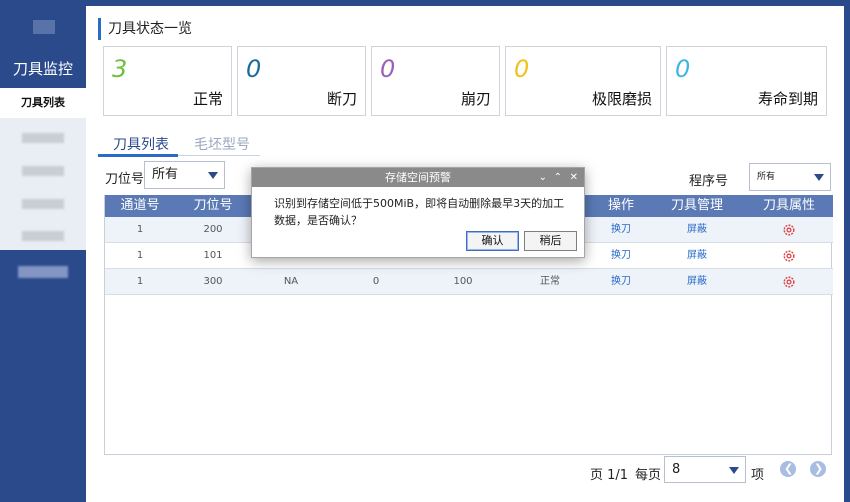  What do you see at coordinates (341, 99) in the screenshot?
I see `status-label: 断刀` at bounding box center [341, 99].